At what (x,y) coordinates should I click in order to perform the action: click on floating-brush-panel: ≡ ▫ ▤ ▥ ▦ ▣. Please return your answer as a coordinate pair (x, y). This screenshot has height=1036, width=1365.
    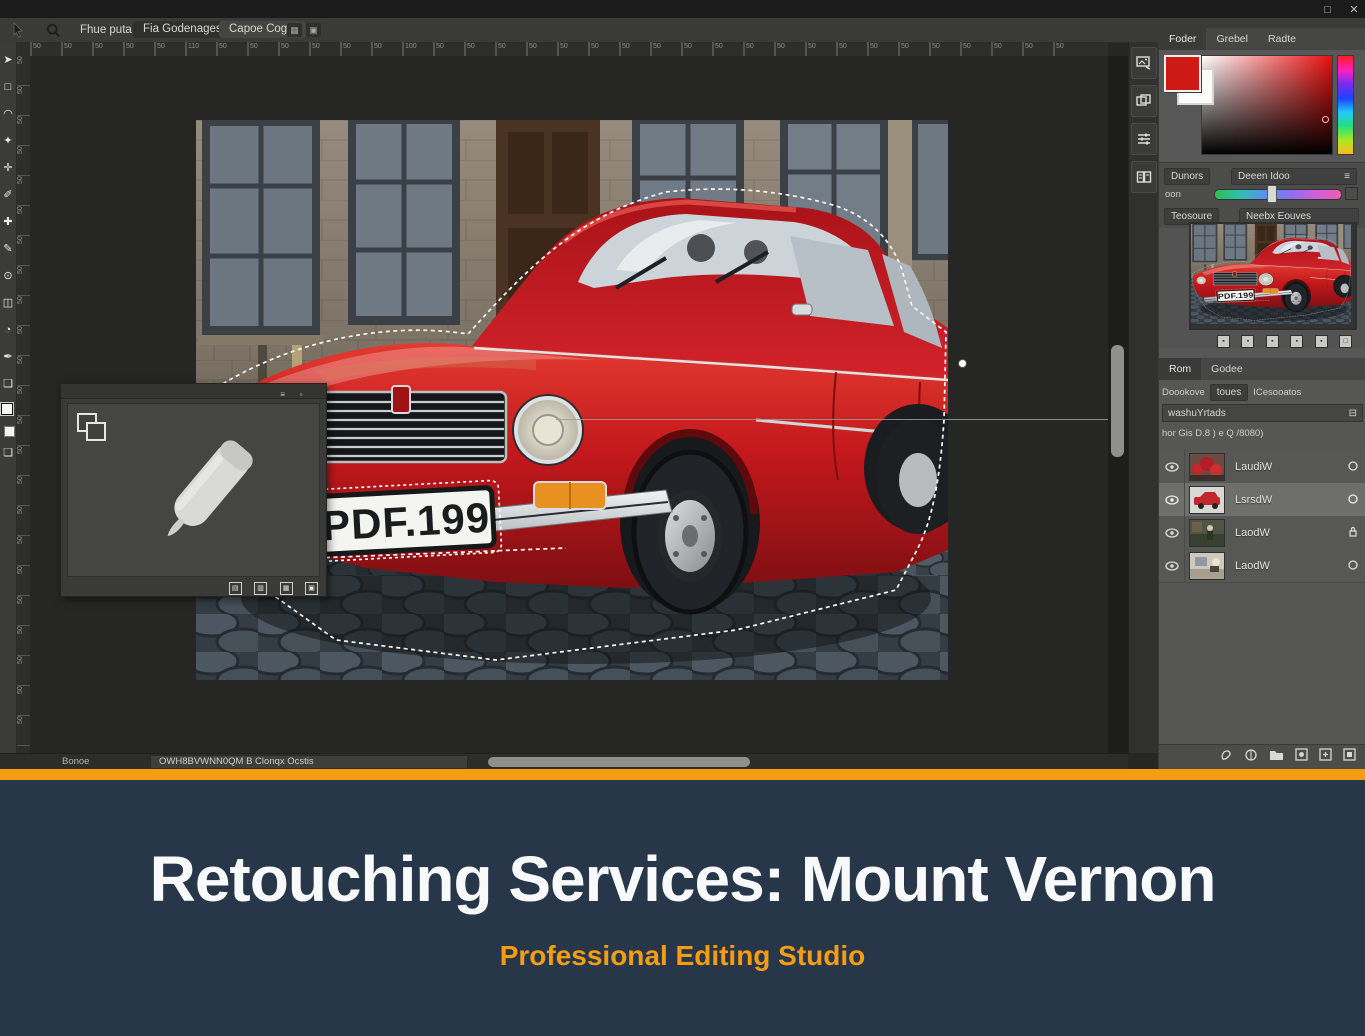
    Looking at the image, I should click on (193, 490).